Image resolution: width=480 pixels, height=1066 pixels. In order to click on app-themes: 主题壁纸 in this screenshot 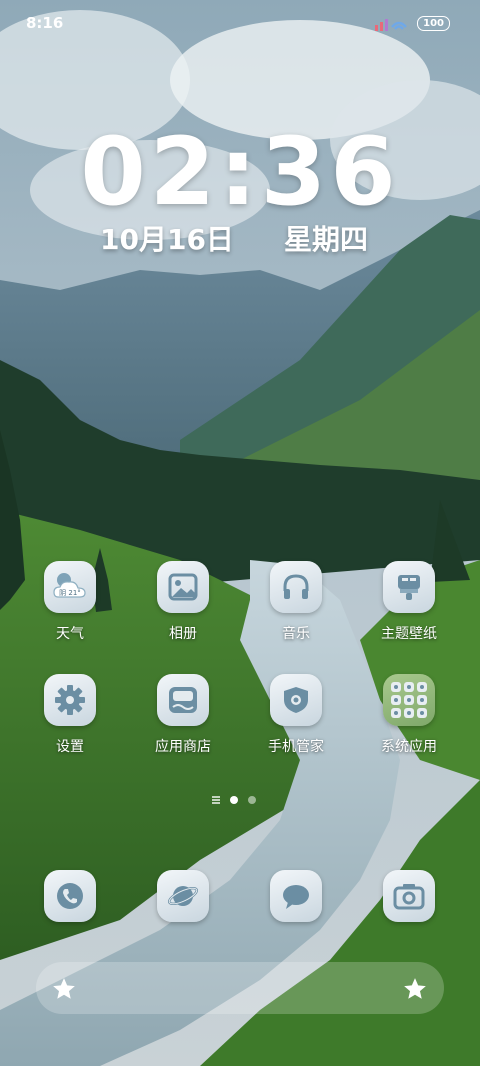, I will do `click(409, 602)`.